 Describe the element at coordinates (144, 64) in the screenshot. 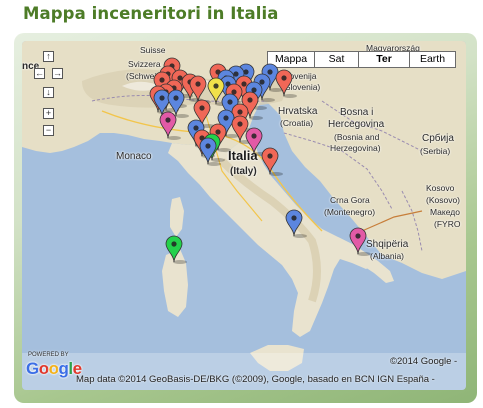

I see `label-svizzera: Svizzera` at that location.